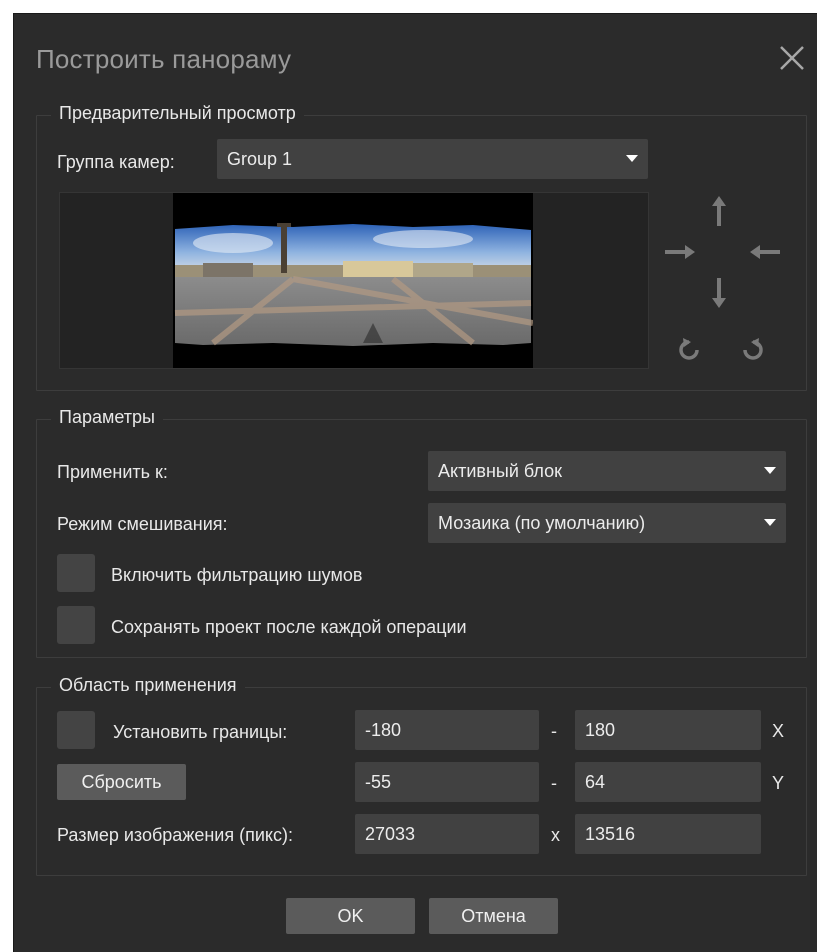 This screenshot has width=817, height=952. Describe the element at coordinates (432, 159) in the screenshot. I see `camera-group-select: Group 1` at that location.